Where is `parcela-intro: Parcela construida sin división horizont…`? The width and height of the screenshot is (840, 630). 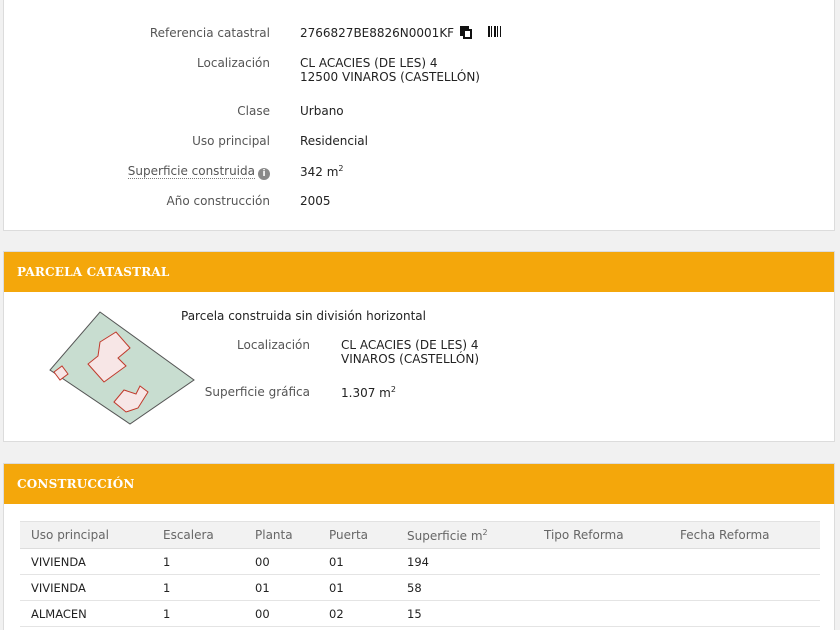
parcela-intro: Parcela construida sin división horizont… is located at coordinates (303, 316).